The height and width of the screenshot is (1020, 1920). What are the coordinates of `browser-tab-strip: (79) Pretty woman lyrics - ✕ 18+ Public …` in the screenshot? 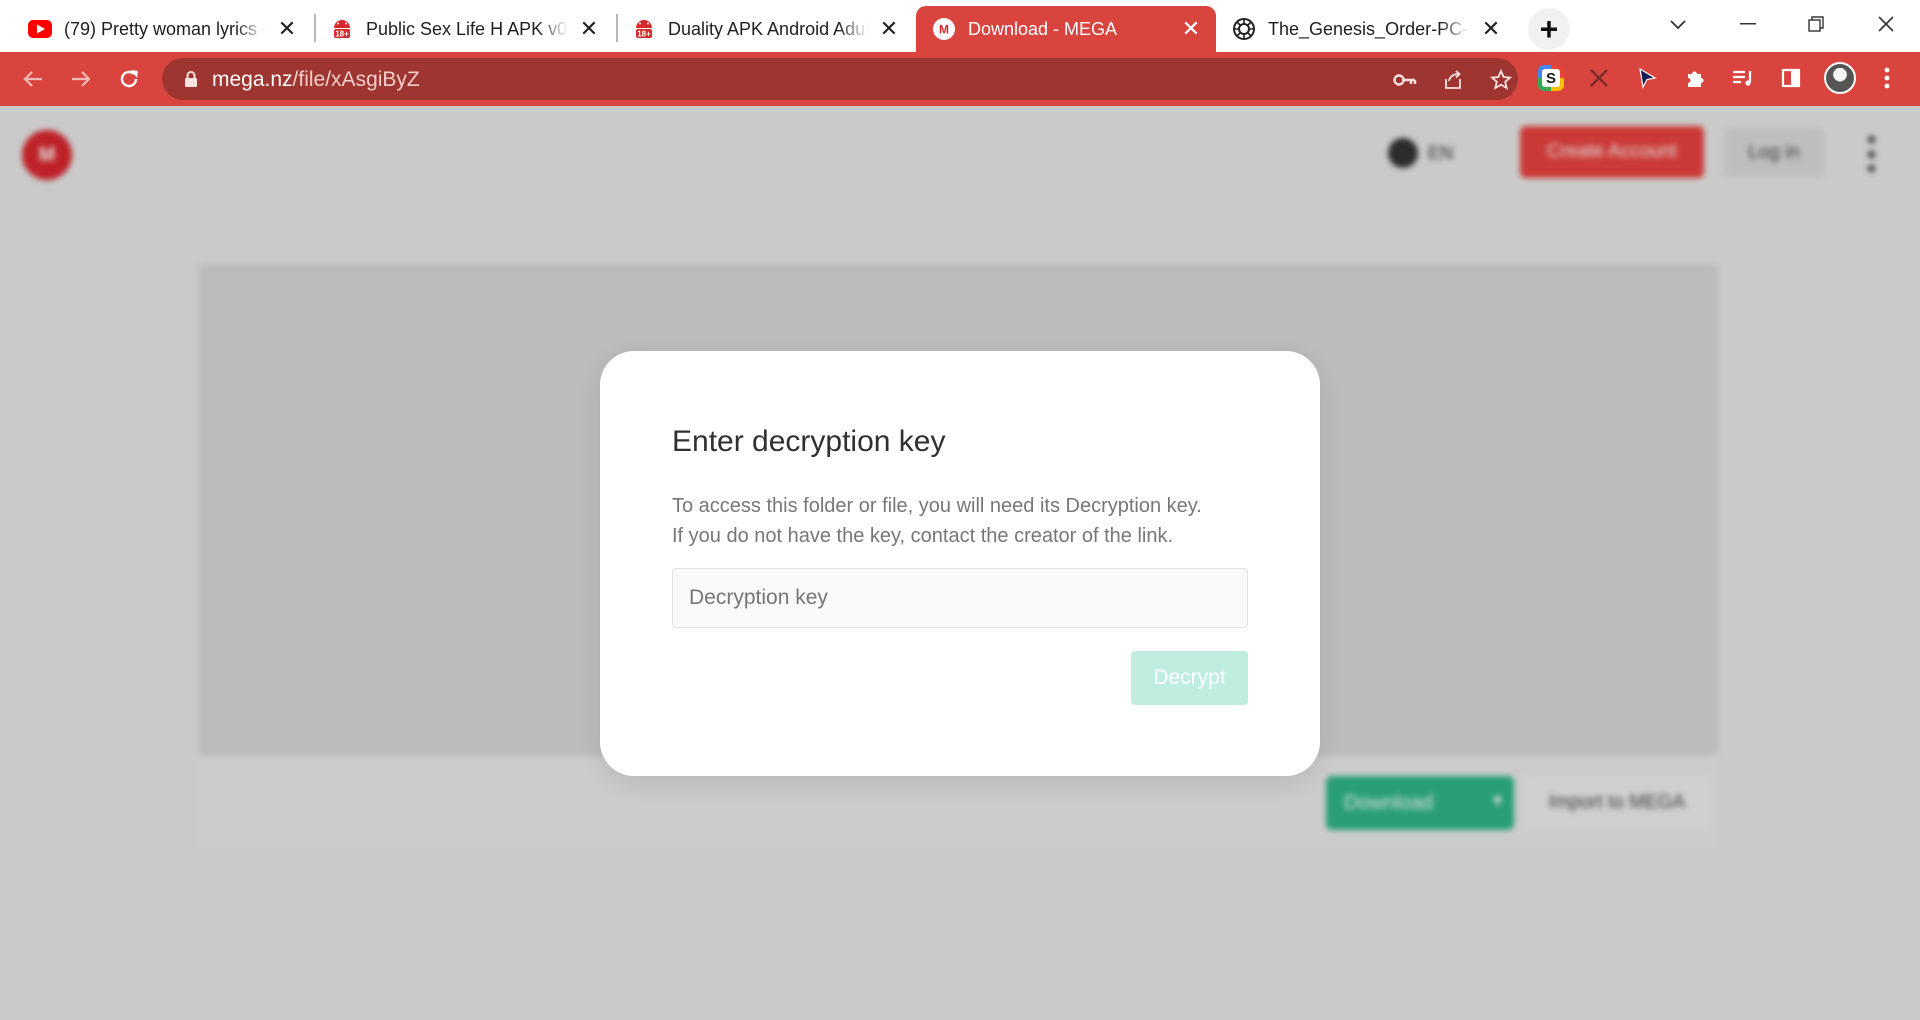 It's located at (960, 26).